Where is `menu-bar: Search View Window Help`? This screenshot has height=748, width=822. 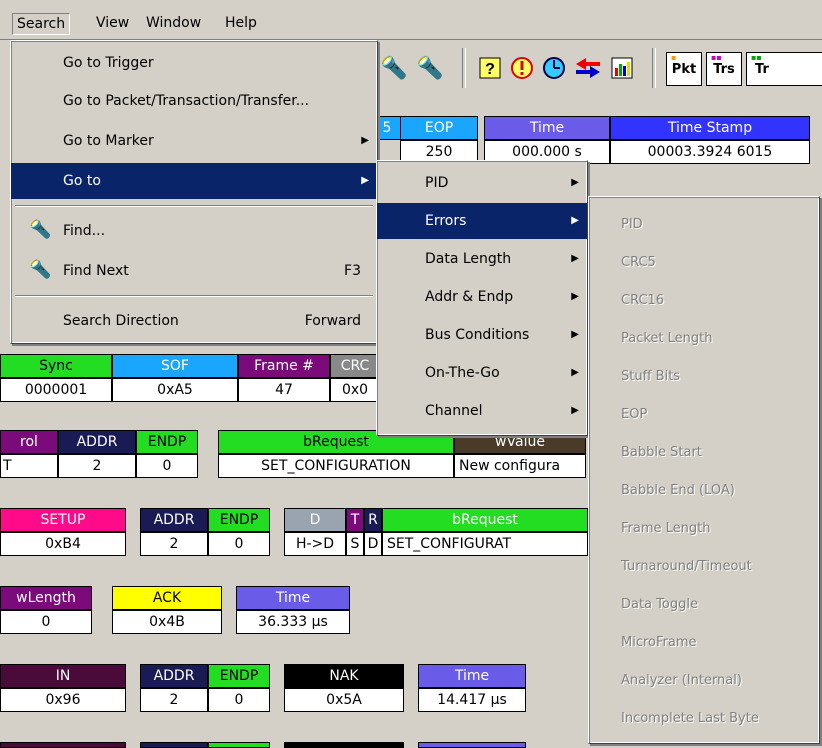
menu-bar: Search View Window Help is located at coordinates (411, 20).